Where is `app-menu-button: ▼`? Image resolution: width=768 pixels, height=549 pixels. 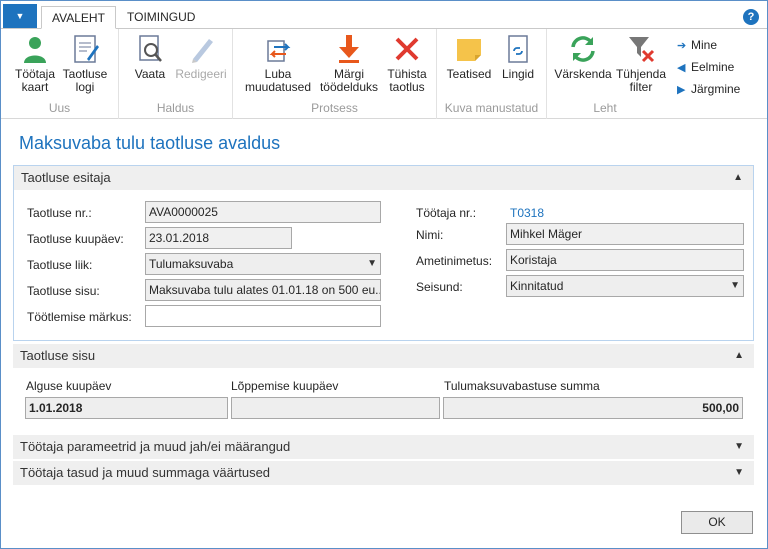
app-menu-button: ▼ is located at coordinates (20, 16).